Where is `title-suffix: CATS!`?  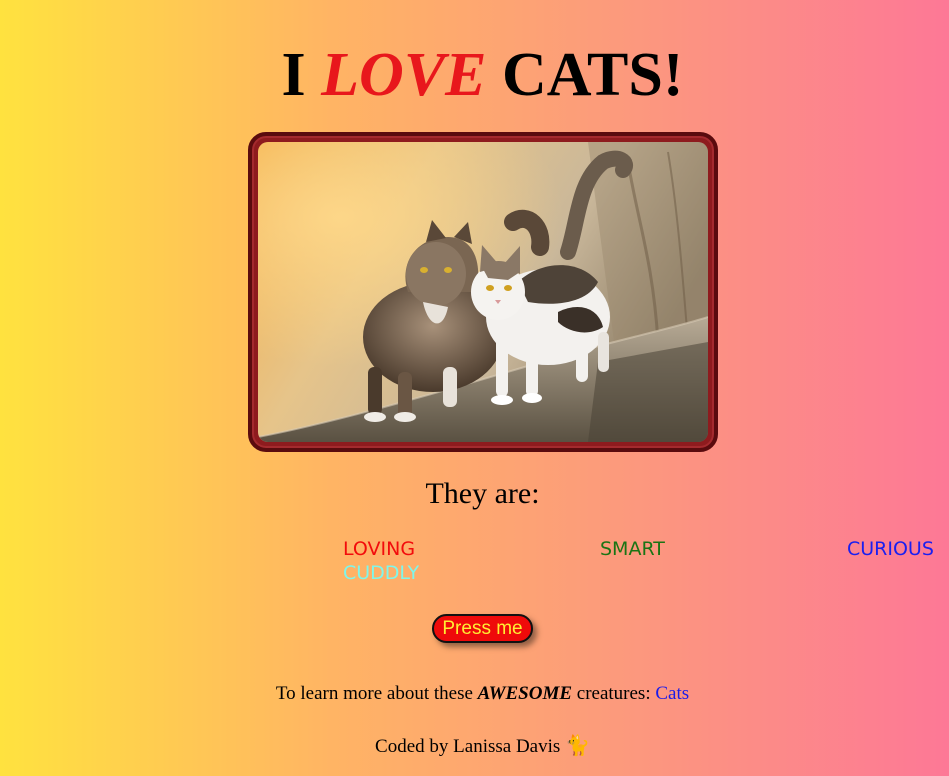 title-suffix: CATS! is located at coordinates (593, 75).